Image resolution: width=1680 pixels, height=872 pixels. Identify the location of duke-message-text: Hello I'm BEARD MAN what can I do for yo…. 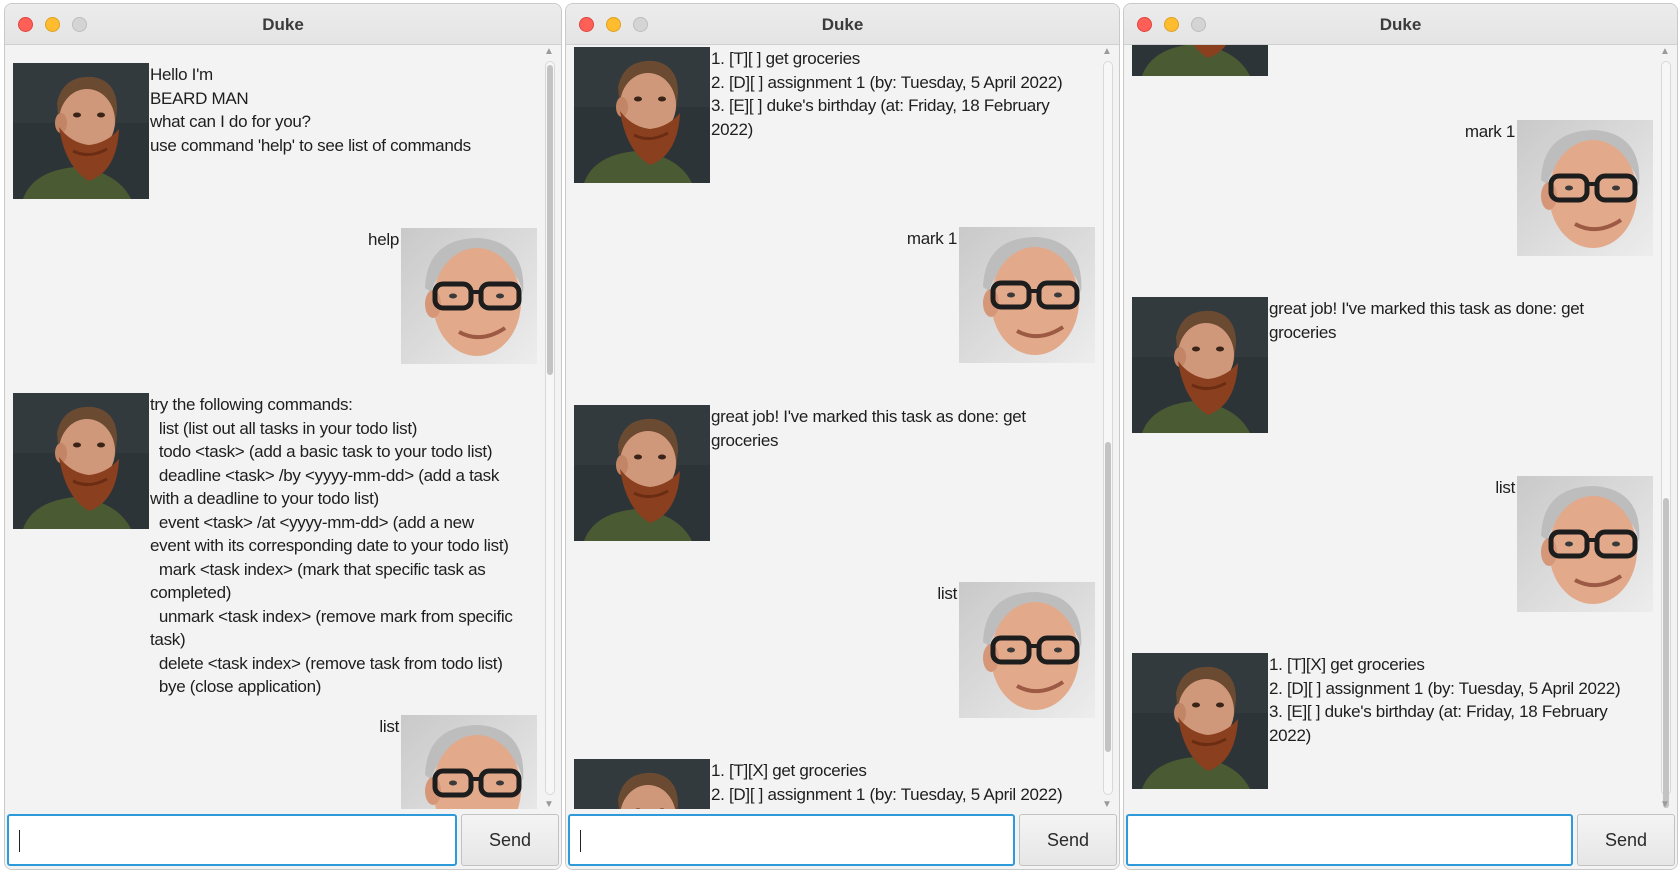
(310, 110).